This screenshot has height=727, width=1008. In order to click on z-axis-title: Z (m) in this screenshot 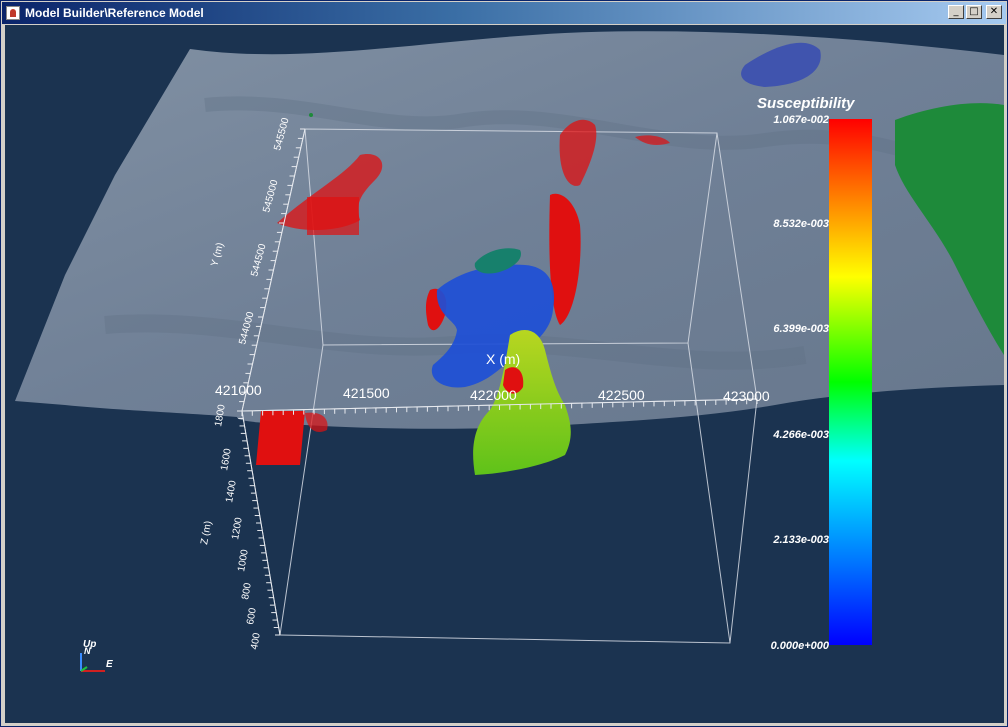, I will do `click(206, 532)`.